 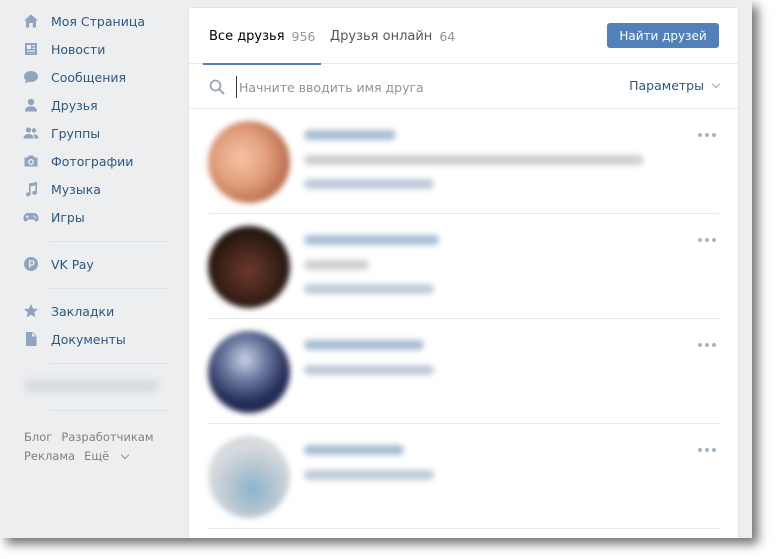 I want to click on find-friends-button: Найти друзей, so click(x=663, y=35).